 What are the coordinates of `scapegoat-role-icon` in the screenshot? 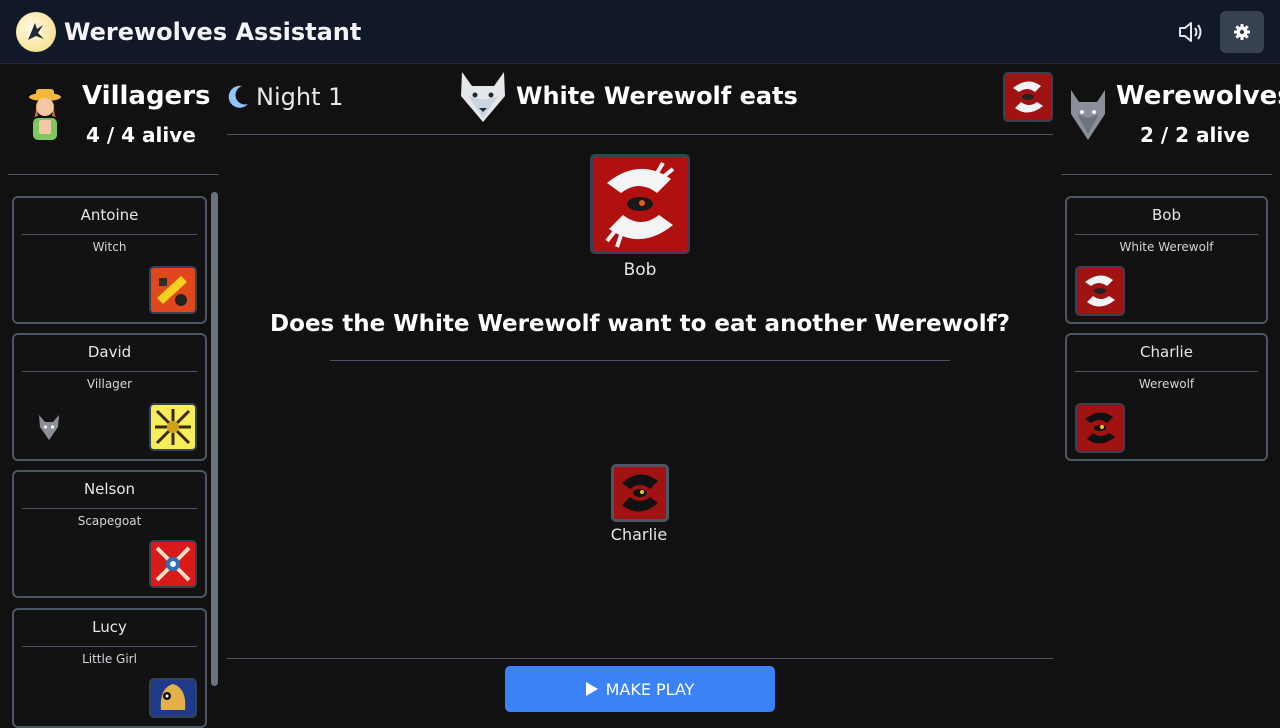 It's located at (173, 564).